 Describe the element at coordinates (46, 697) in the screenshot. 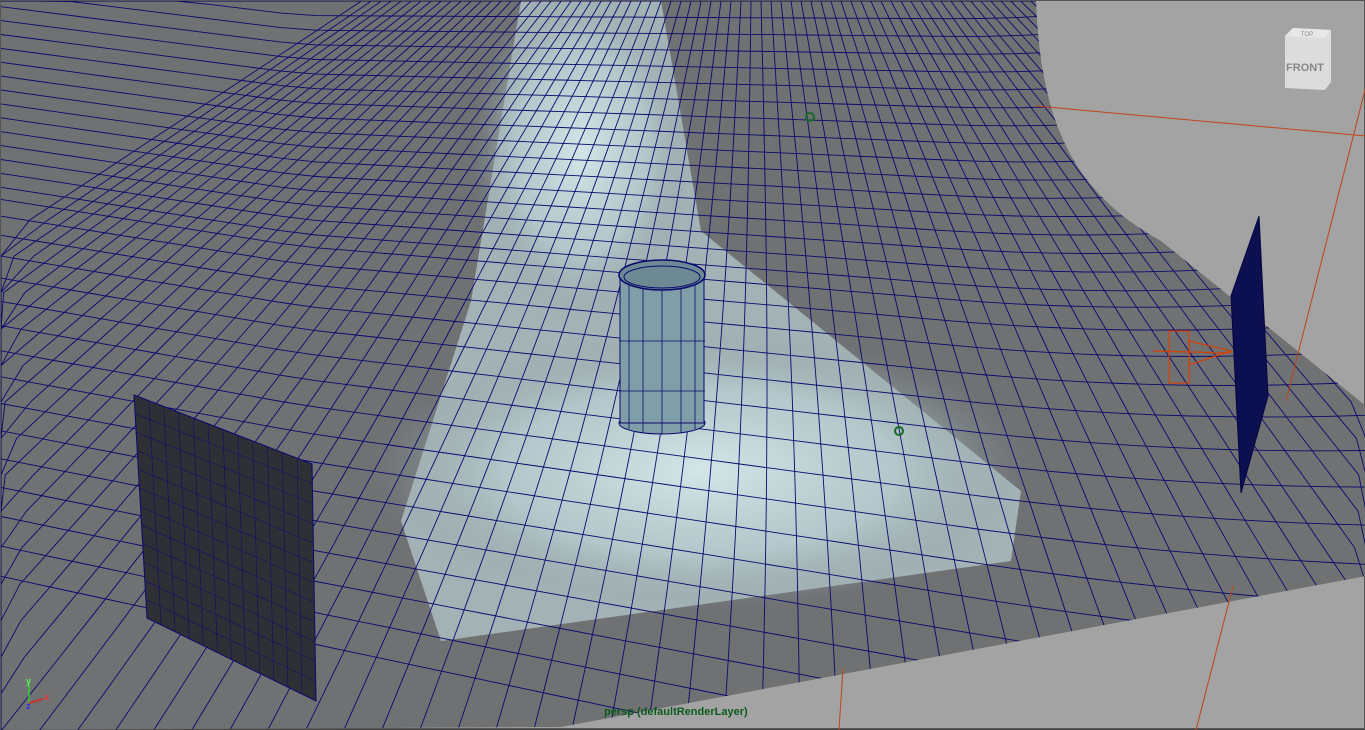

I see `axis-x-label: x` at that location.